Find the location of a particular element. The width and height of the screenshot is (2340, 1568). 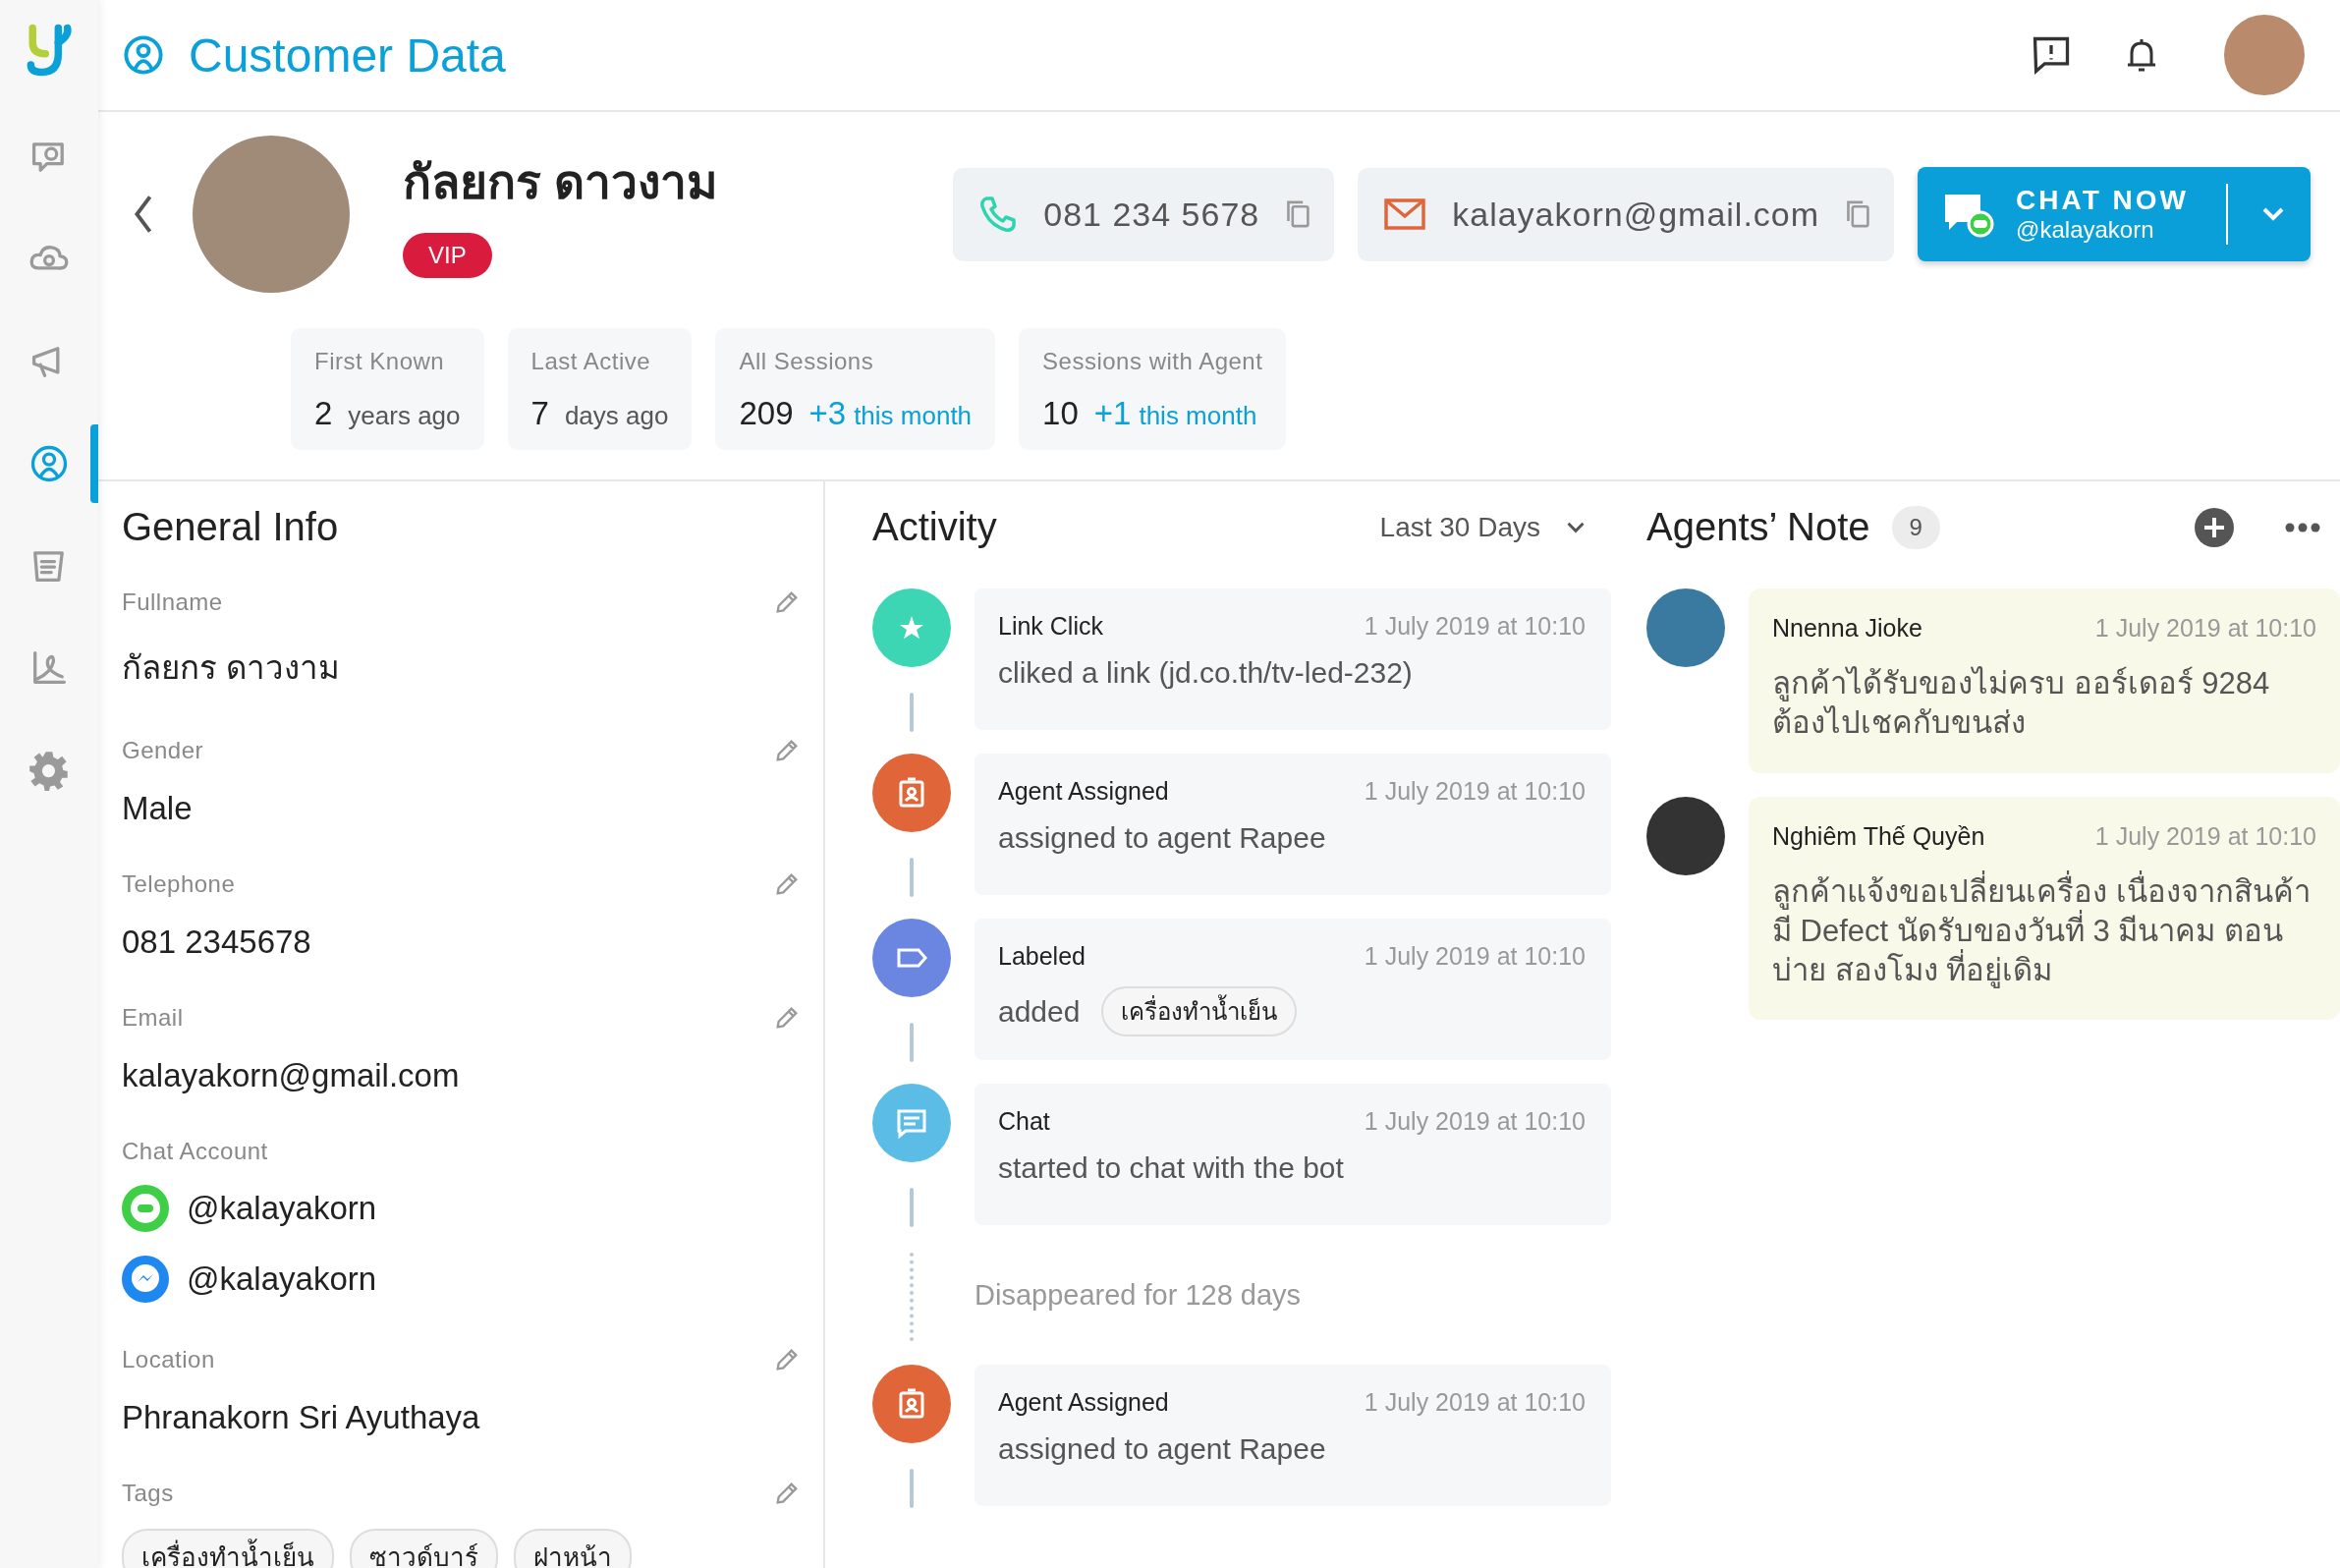

field-label: Email is located at coordinates (153, 1018).